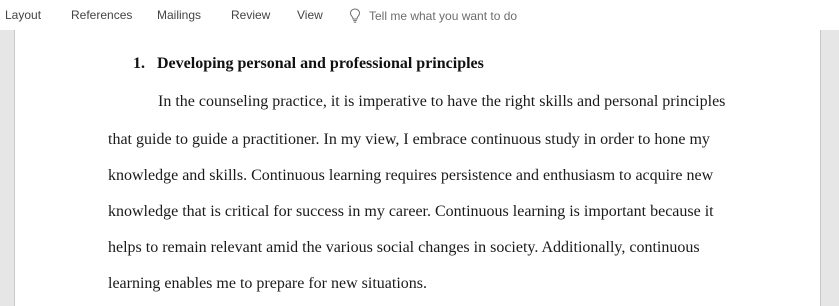  Describe the element at coordinates (250, 15) in the screenshot. I see `tab-review: Review` at that location.